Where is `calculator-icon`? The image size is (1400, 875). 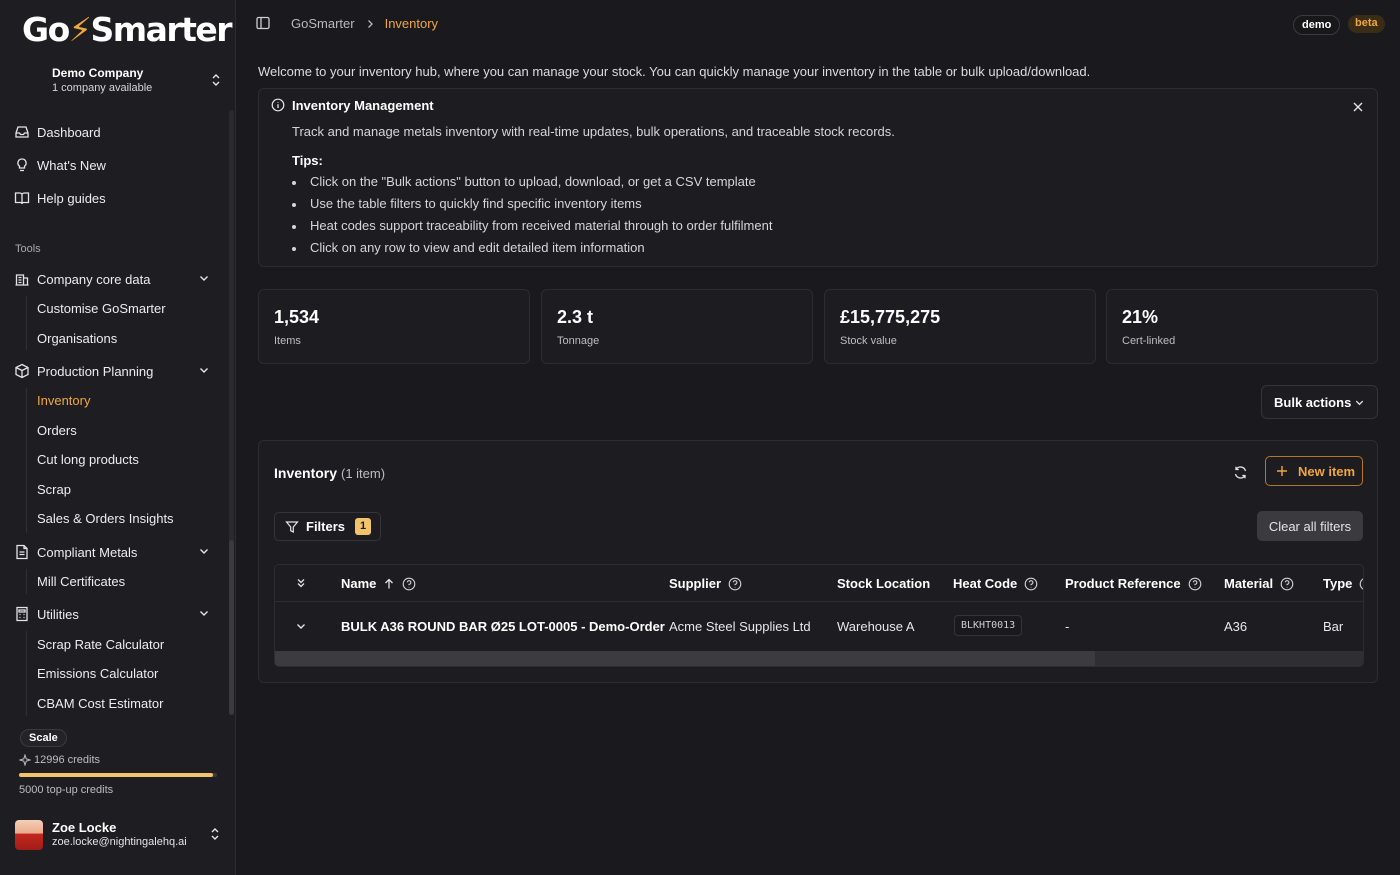 calculator-icon is located at coordinates (22, 614).